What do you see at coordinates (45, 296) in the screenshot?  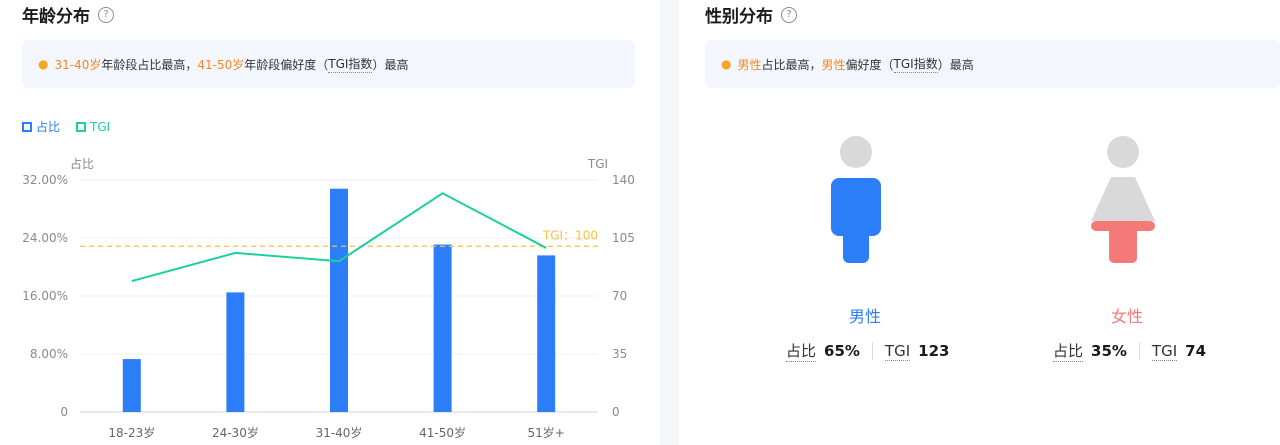 I see `y-tick-label: 16.00%` at bounding box center [45, 296].